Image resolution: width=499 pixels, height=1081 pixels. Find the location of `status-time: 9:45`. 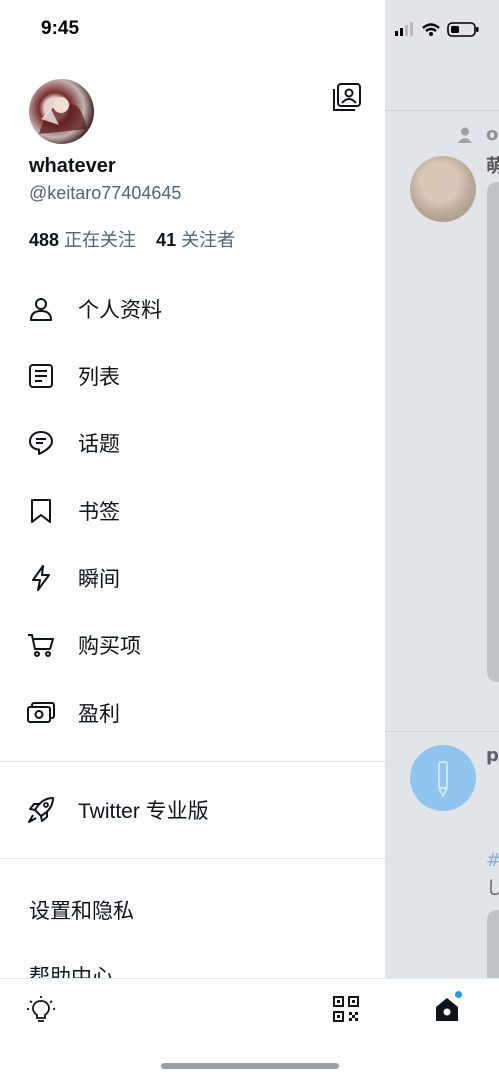

status-time: 9:45 is located at coordinates (60, 28).